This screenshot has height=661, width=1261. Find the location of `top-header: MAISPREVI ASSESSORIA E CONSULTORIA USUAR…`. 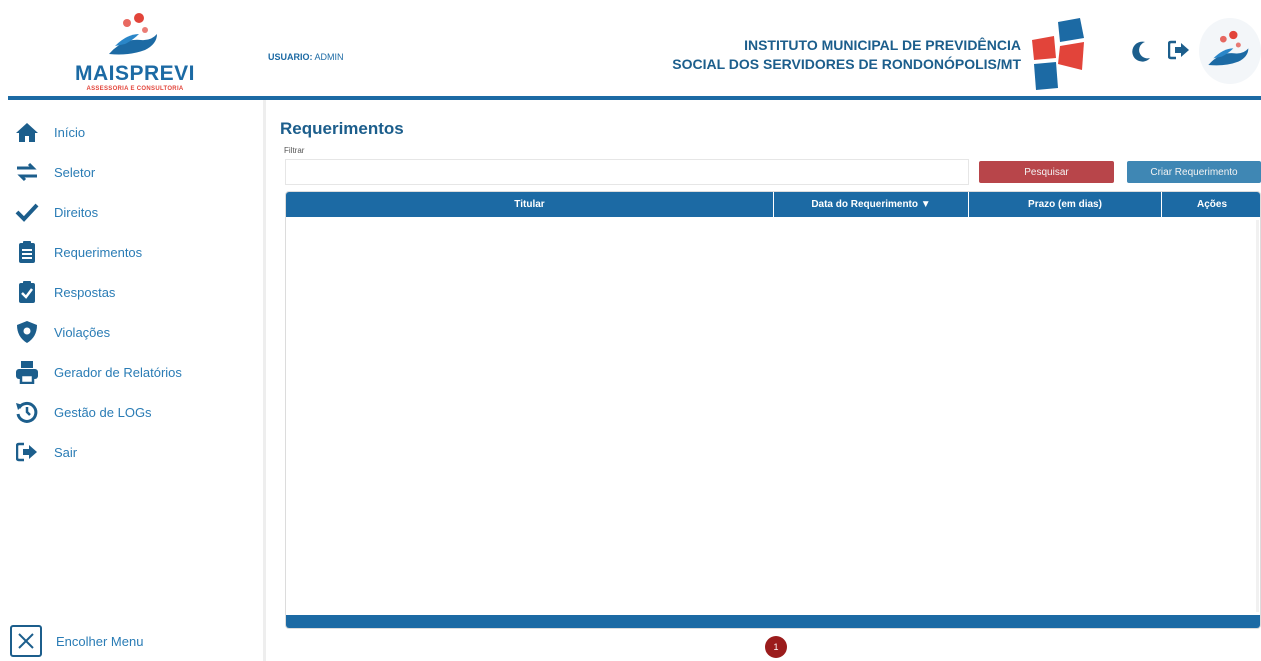

top-header: MAISPREVI ASSESSORIA E CONSULTORIA USUAR… is located at coordinates (630, 49).